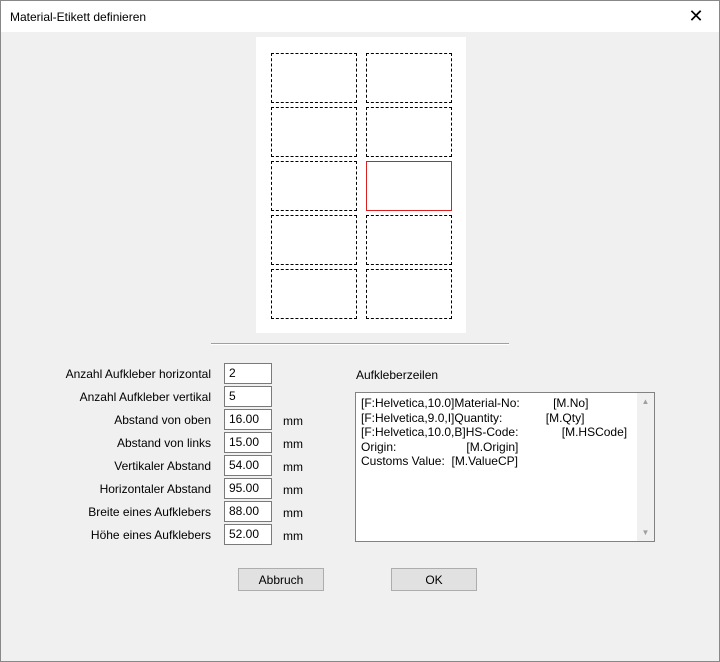 This screenshot has height=662, width=720. I want to click on value-input: 5, so click(248, 396).